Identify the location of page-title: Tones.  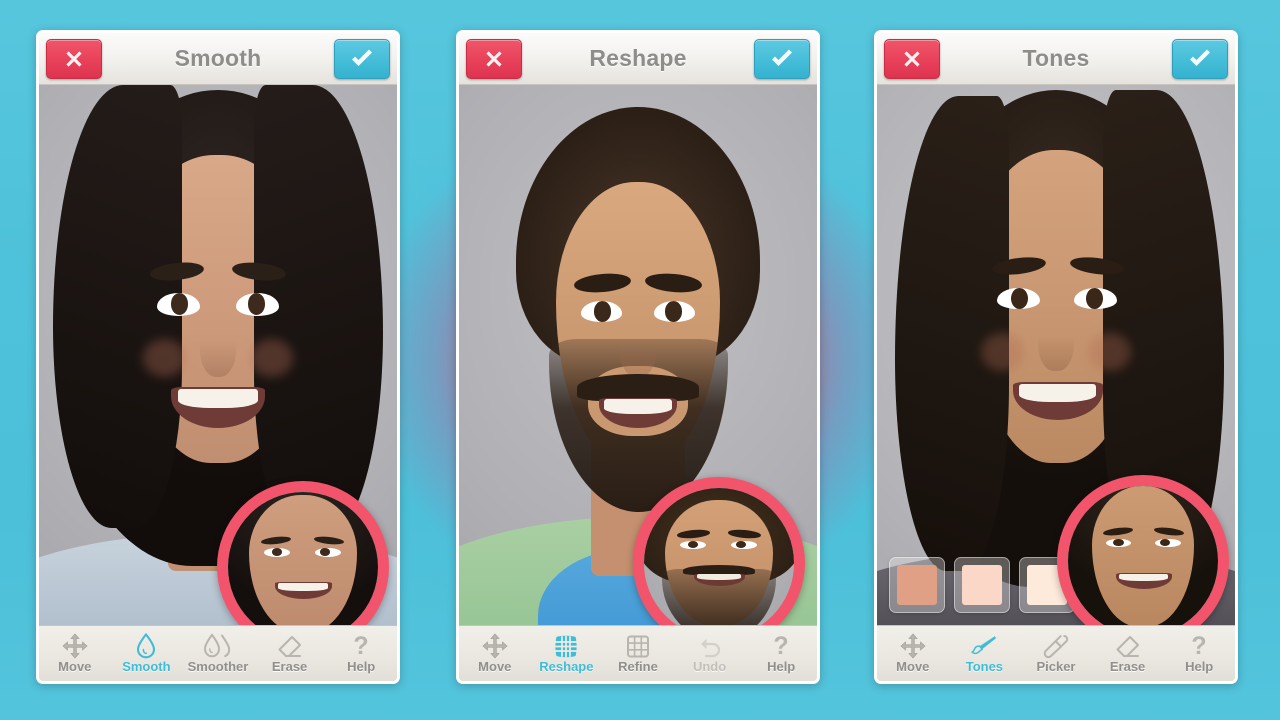
(1056, 58).